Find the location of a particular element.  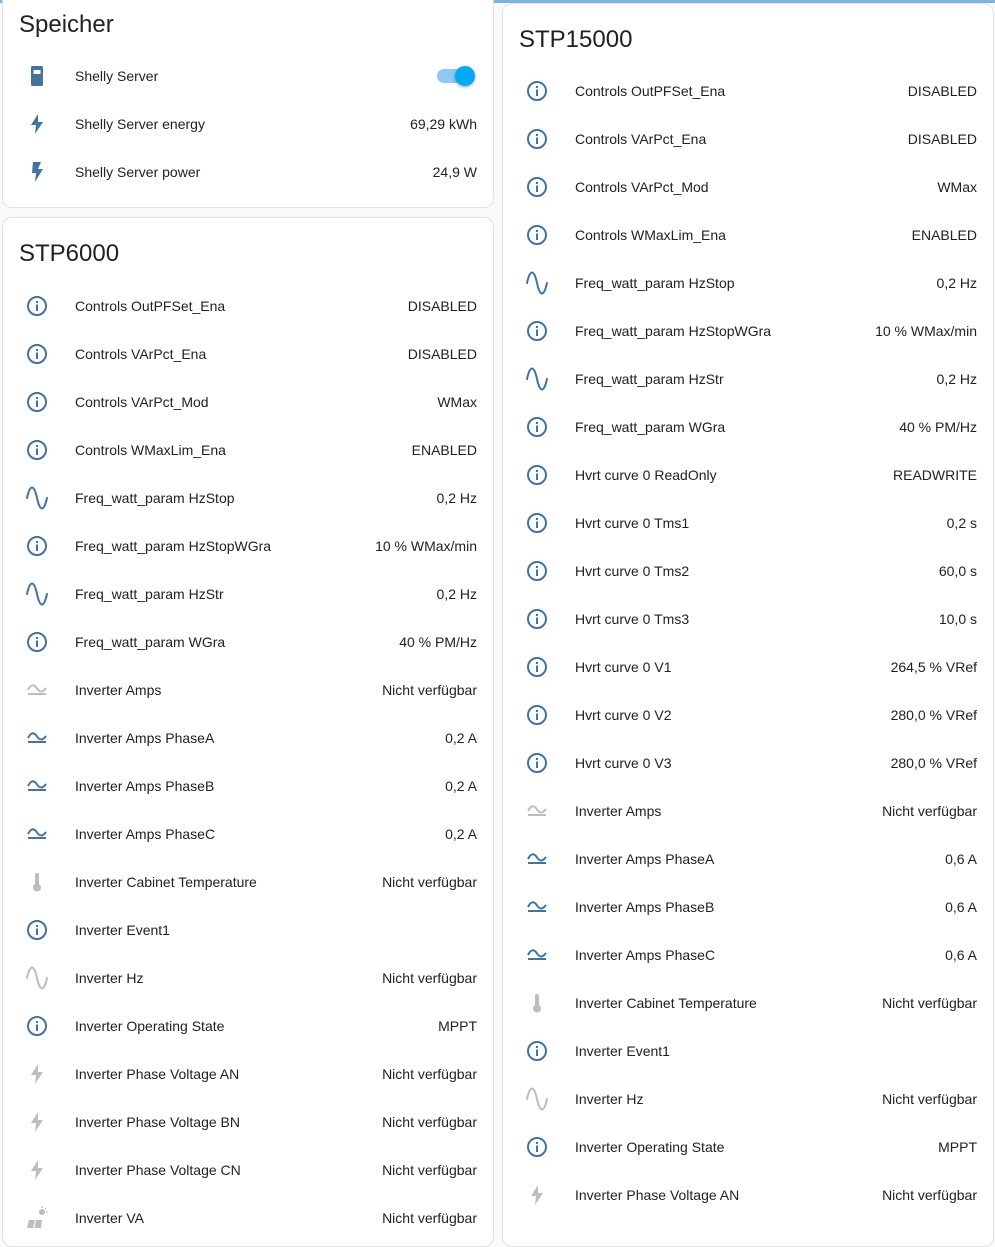

flash-icon is located at coordinates (37, 1074).